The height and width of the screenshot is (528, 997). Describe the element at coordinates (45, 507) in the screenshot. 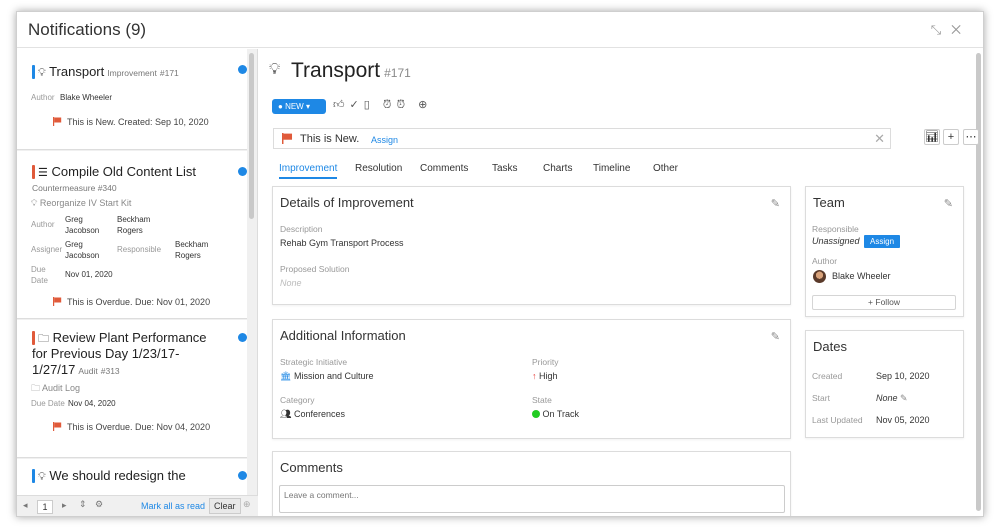

I see `page-input: 1` at that location.